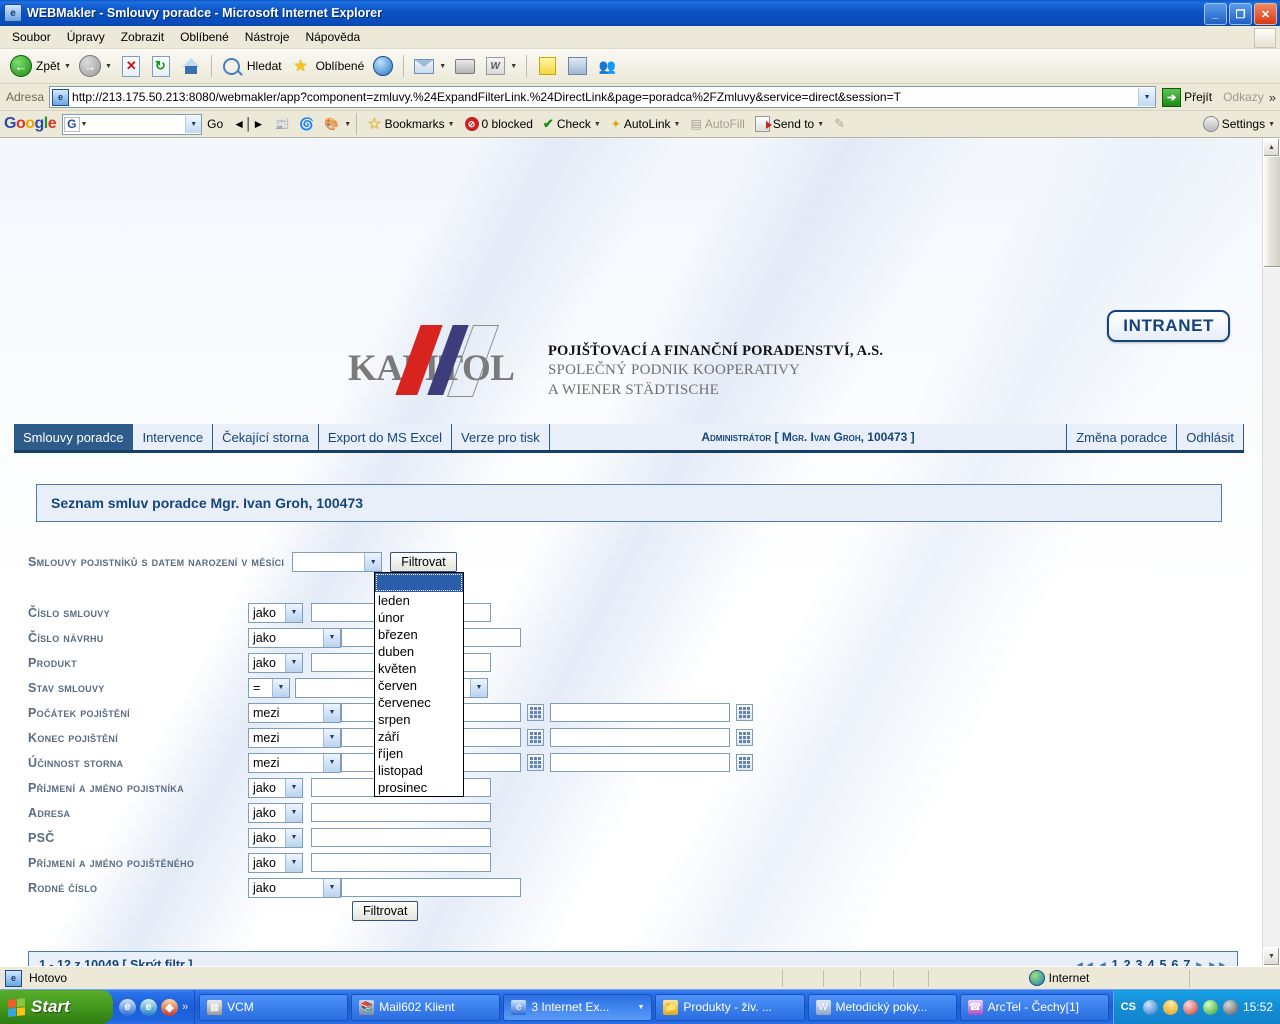  Describe the element at coordinates (1239, 124) in the screenshot. I see `google-settings-button: Settings ▼` at that location.